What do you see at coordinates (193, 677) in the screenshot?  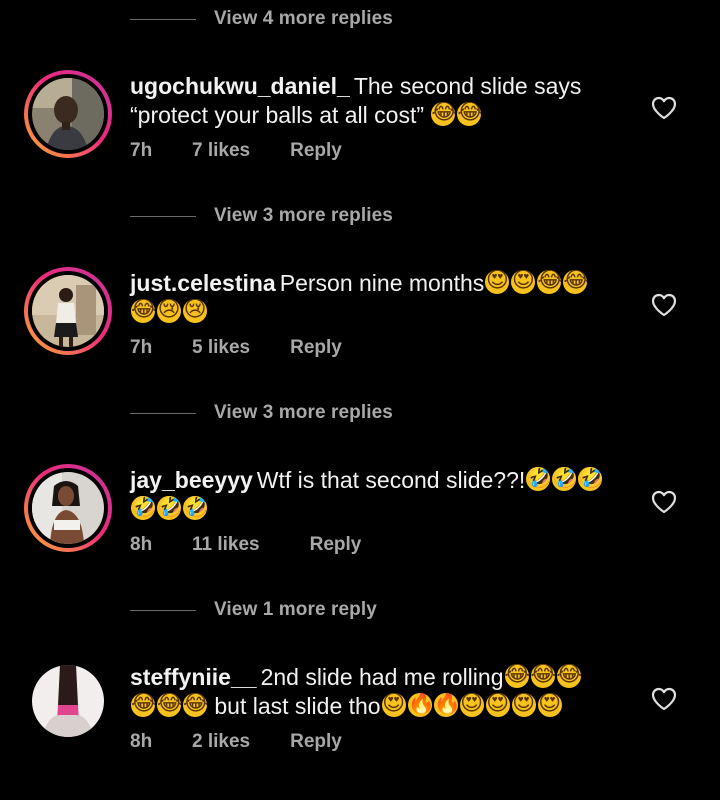 I see `comment-username: steffyniie__` at bounding box center [193, 677].